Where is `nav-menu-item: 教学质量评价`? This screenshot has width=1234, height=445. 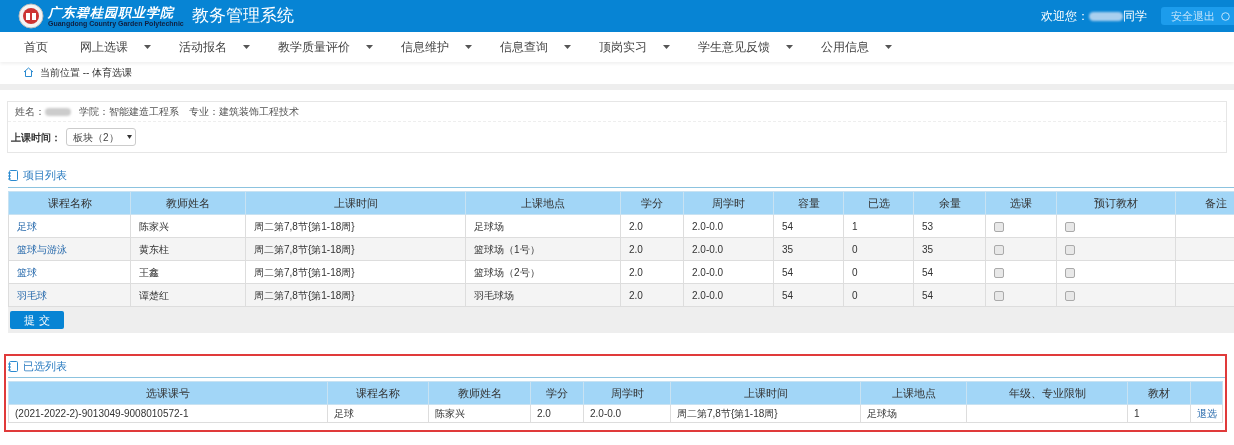 nav-menu-item: 教学质量评价 is located at coordinates (325, 47).